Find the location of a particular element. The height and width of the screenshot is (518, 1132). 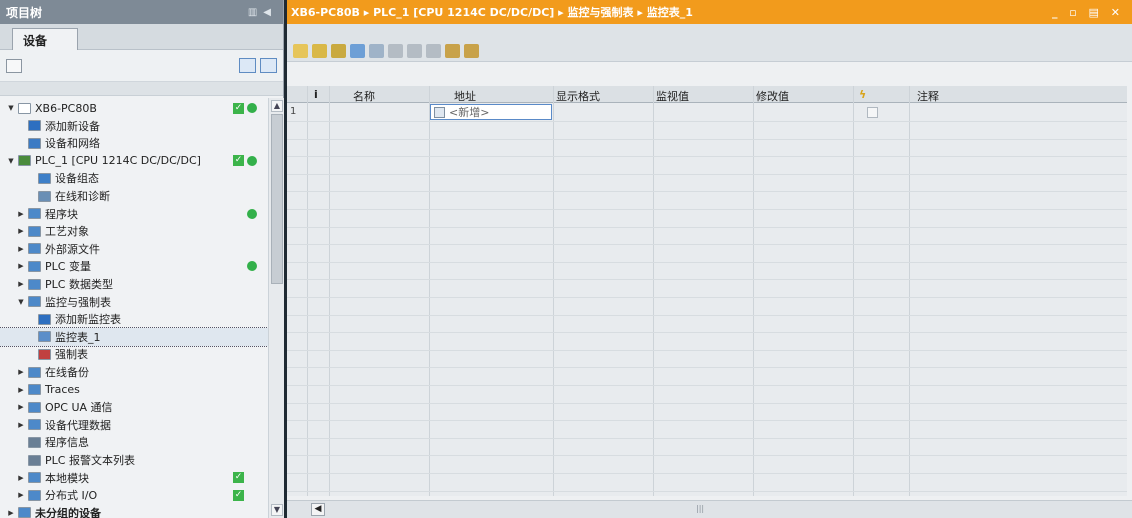

collapse-panel-icon: ▥◀ is located at coordinates (262, 12).